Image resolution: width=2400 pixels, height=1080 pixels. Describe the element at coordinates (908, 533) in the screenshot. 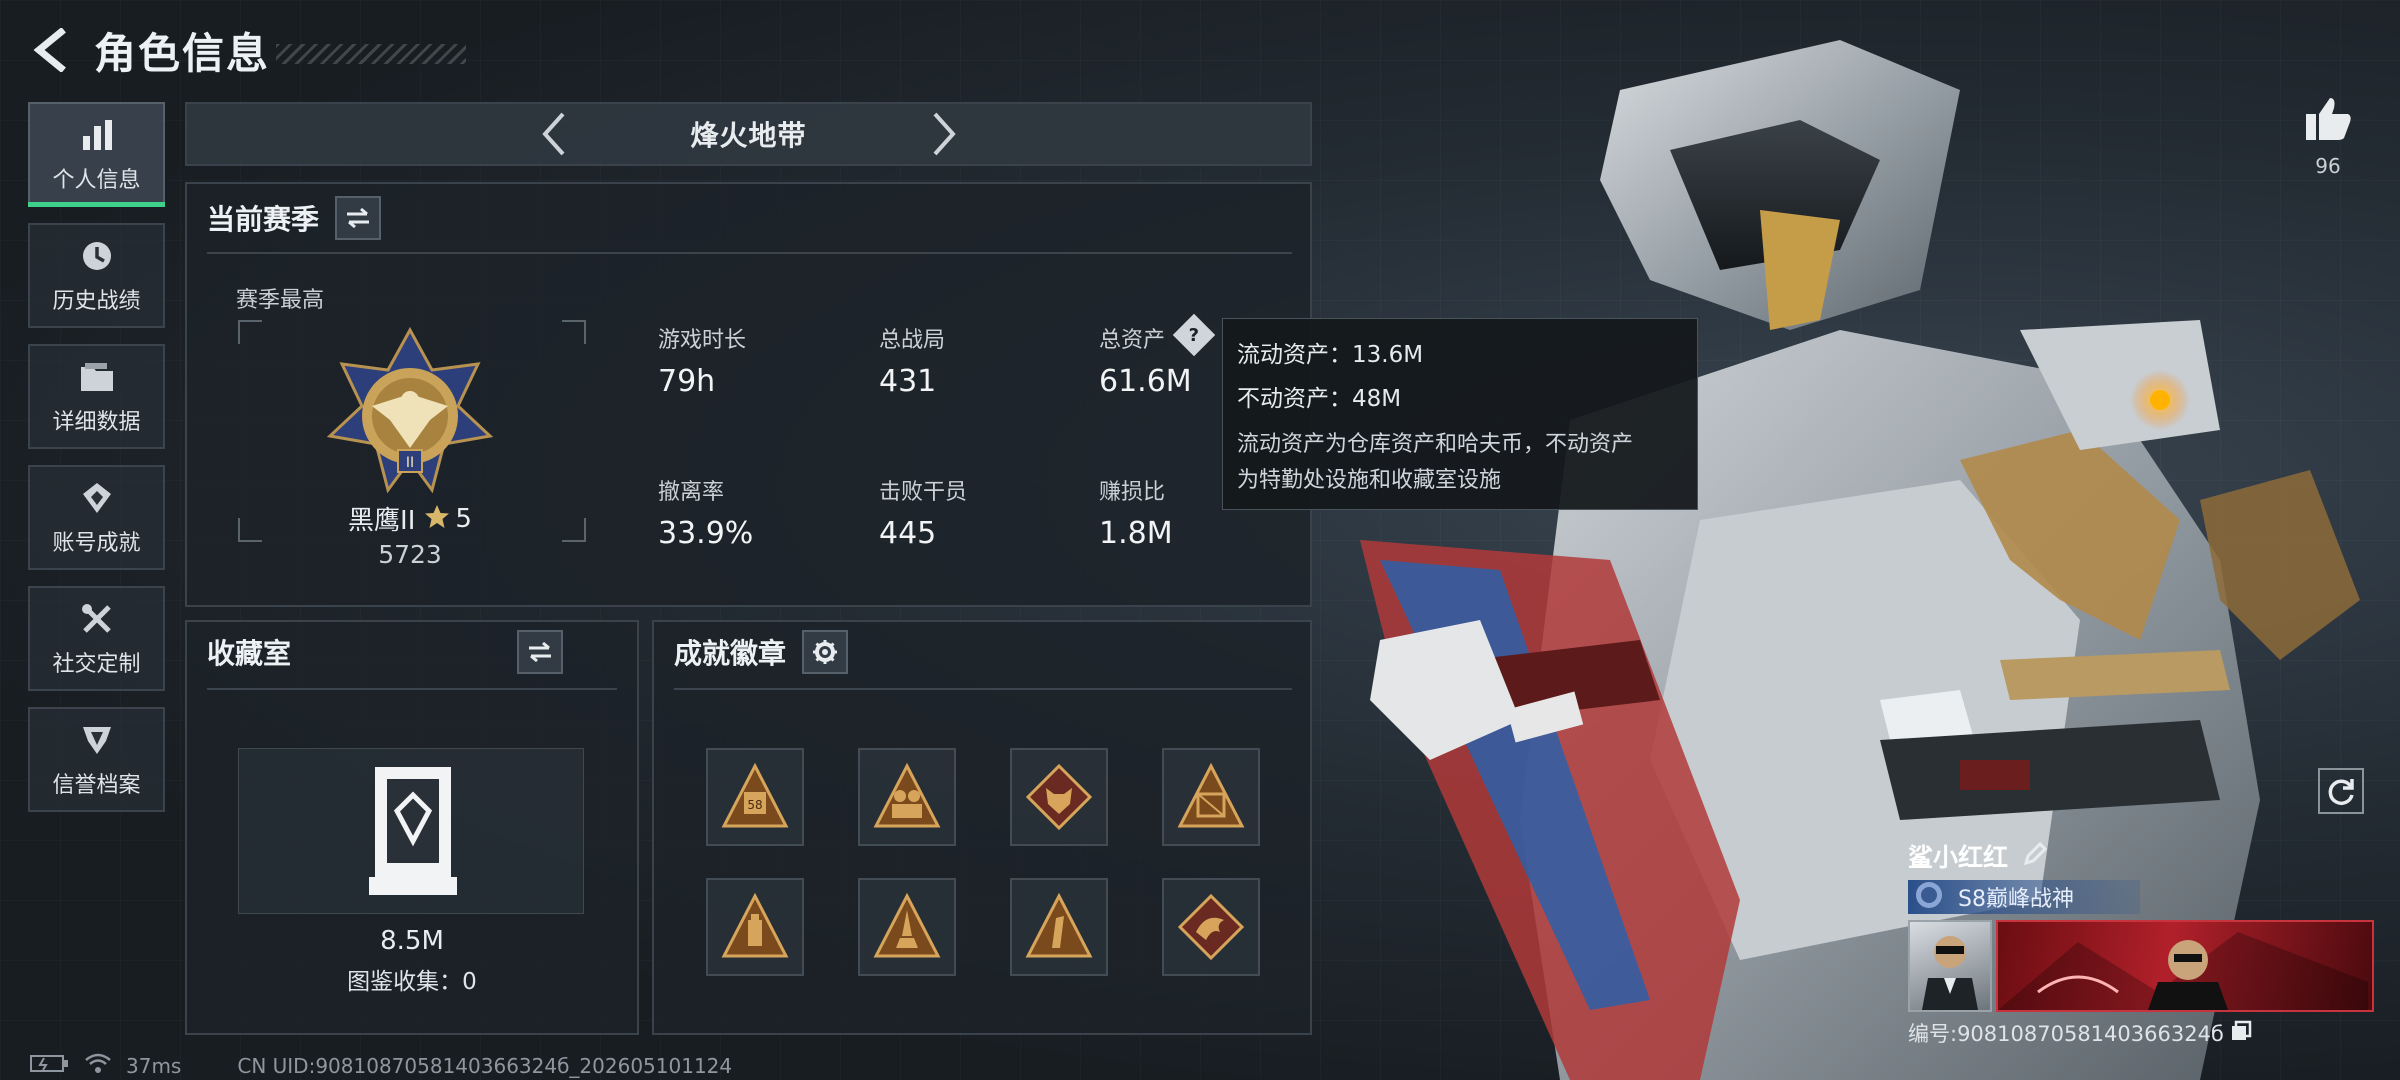

I see `stat-value: 445` at that location.